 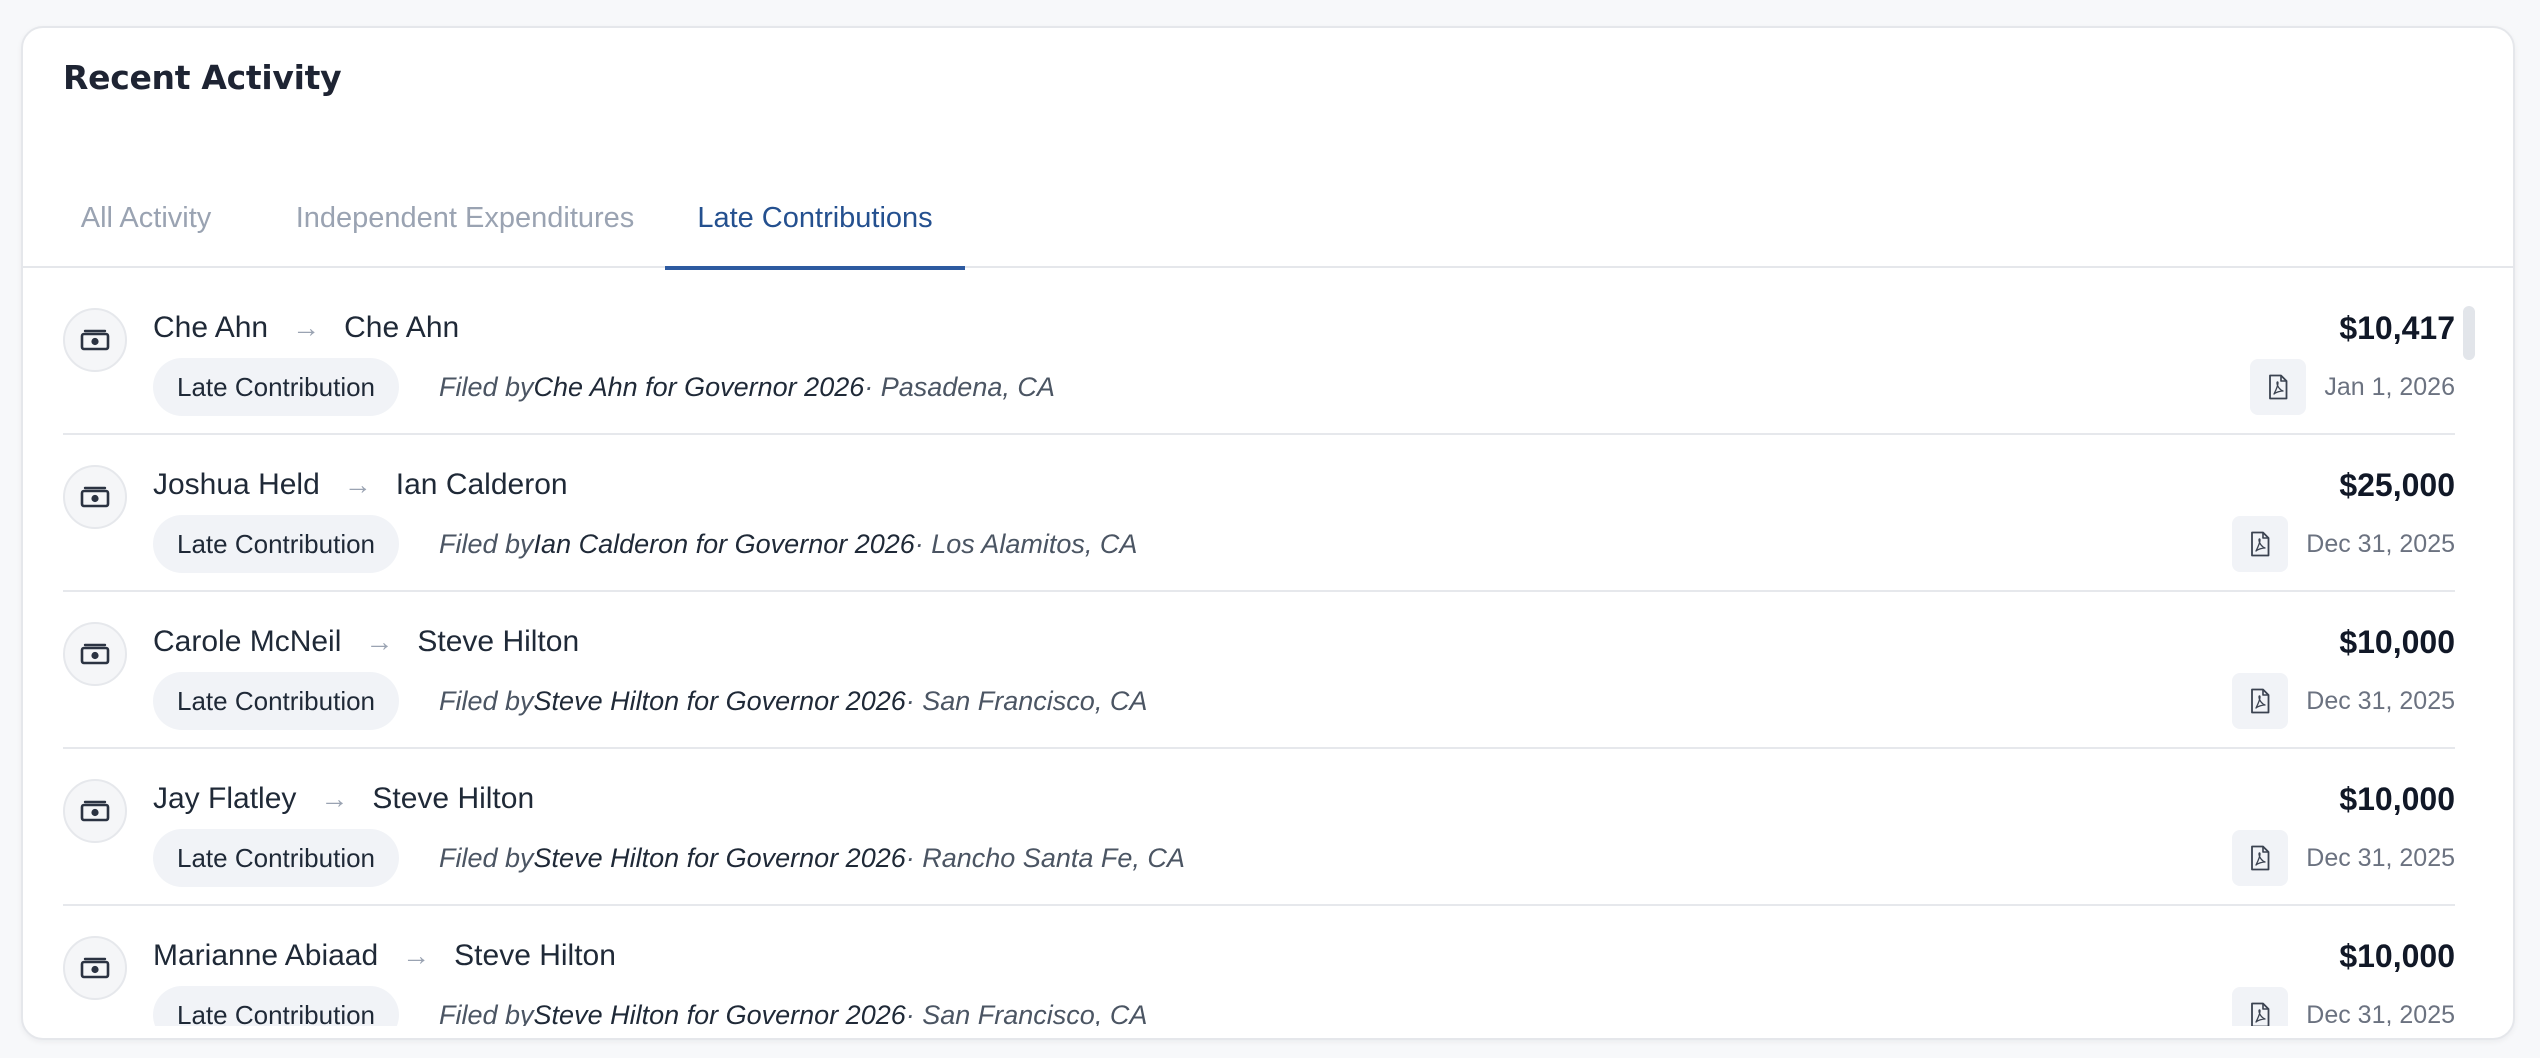 What do you see at coordinates (2469, 333) in the screenshot?
I see `list-scrollbar` at bounding box center [2469, 333].